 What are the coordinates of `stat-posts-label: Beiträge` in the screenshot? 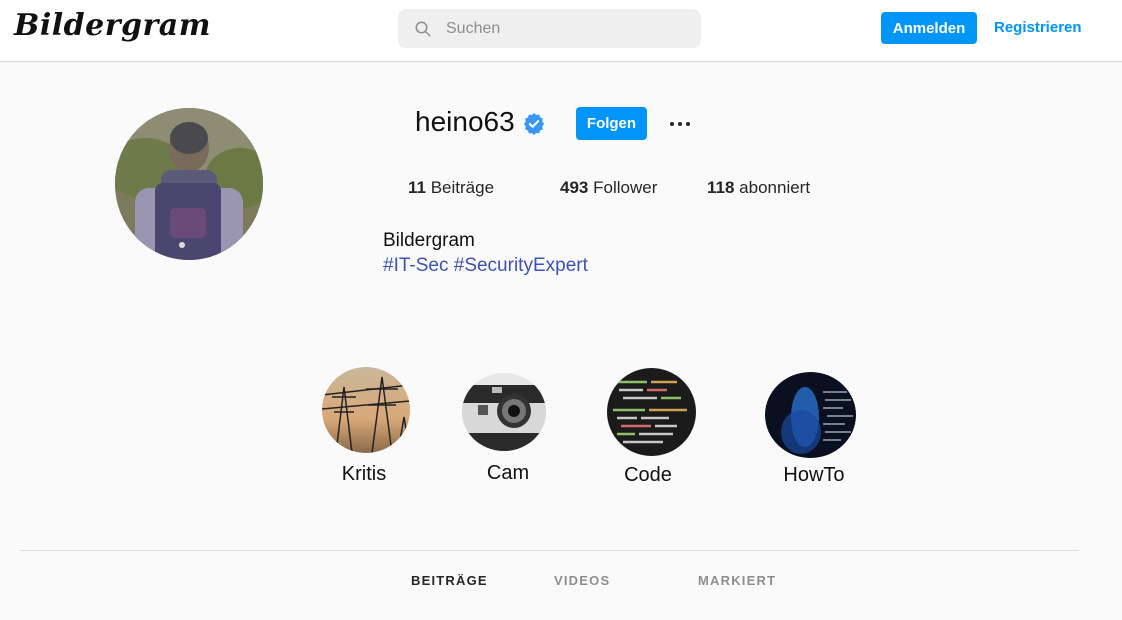 It's located at (462, 187).